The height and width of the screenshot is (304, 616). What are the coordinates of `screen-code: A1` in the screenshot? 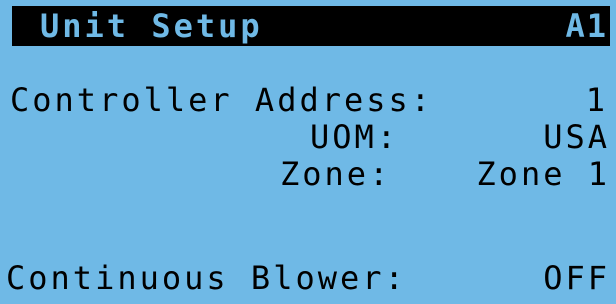 It's located at (586, 26).